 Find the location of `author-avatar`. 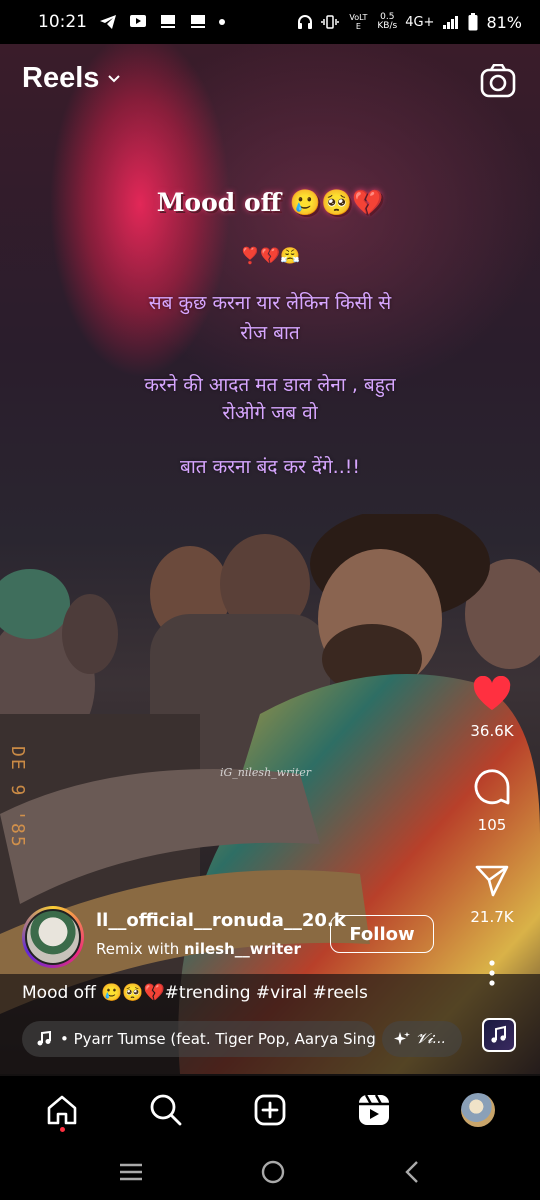

author-avatar is located at coordinates (53, 937).